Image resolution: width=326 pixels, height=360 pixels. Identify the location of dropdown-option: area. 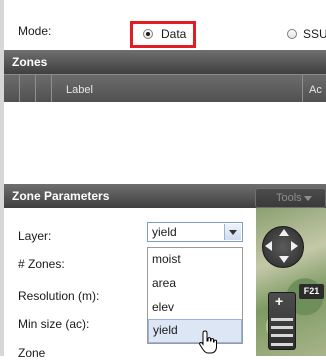
(195, 285).